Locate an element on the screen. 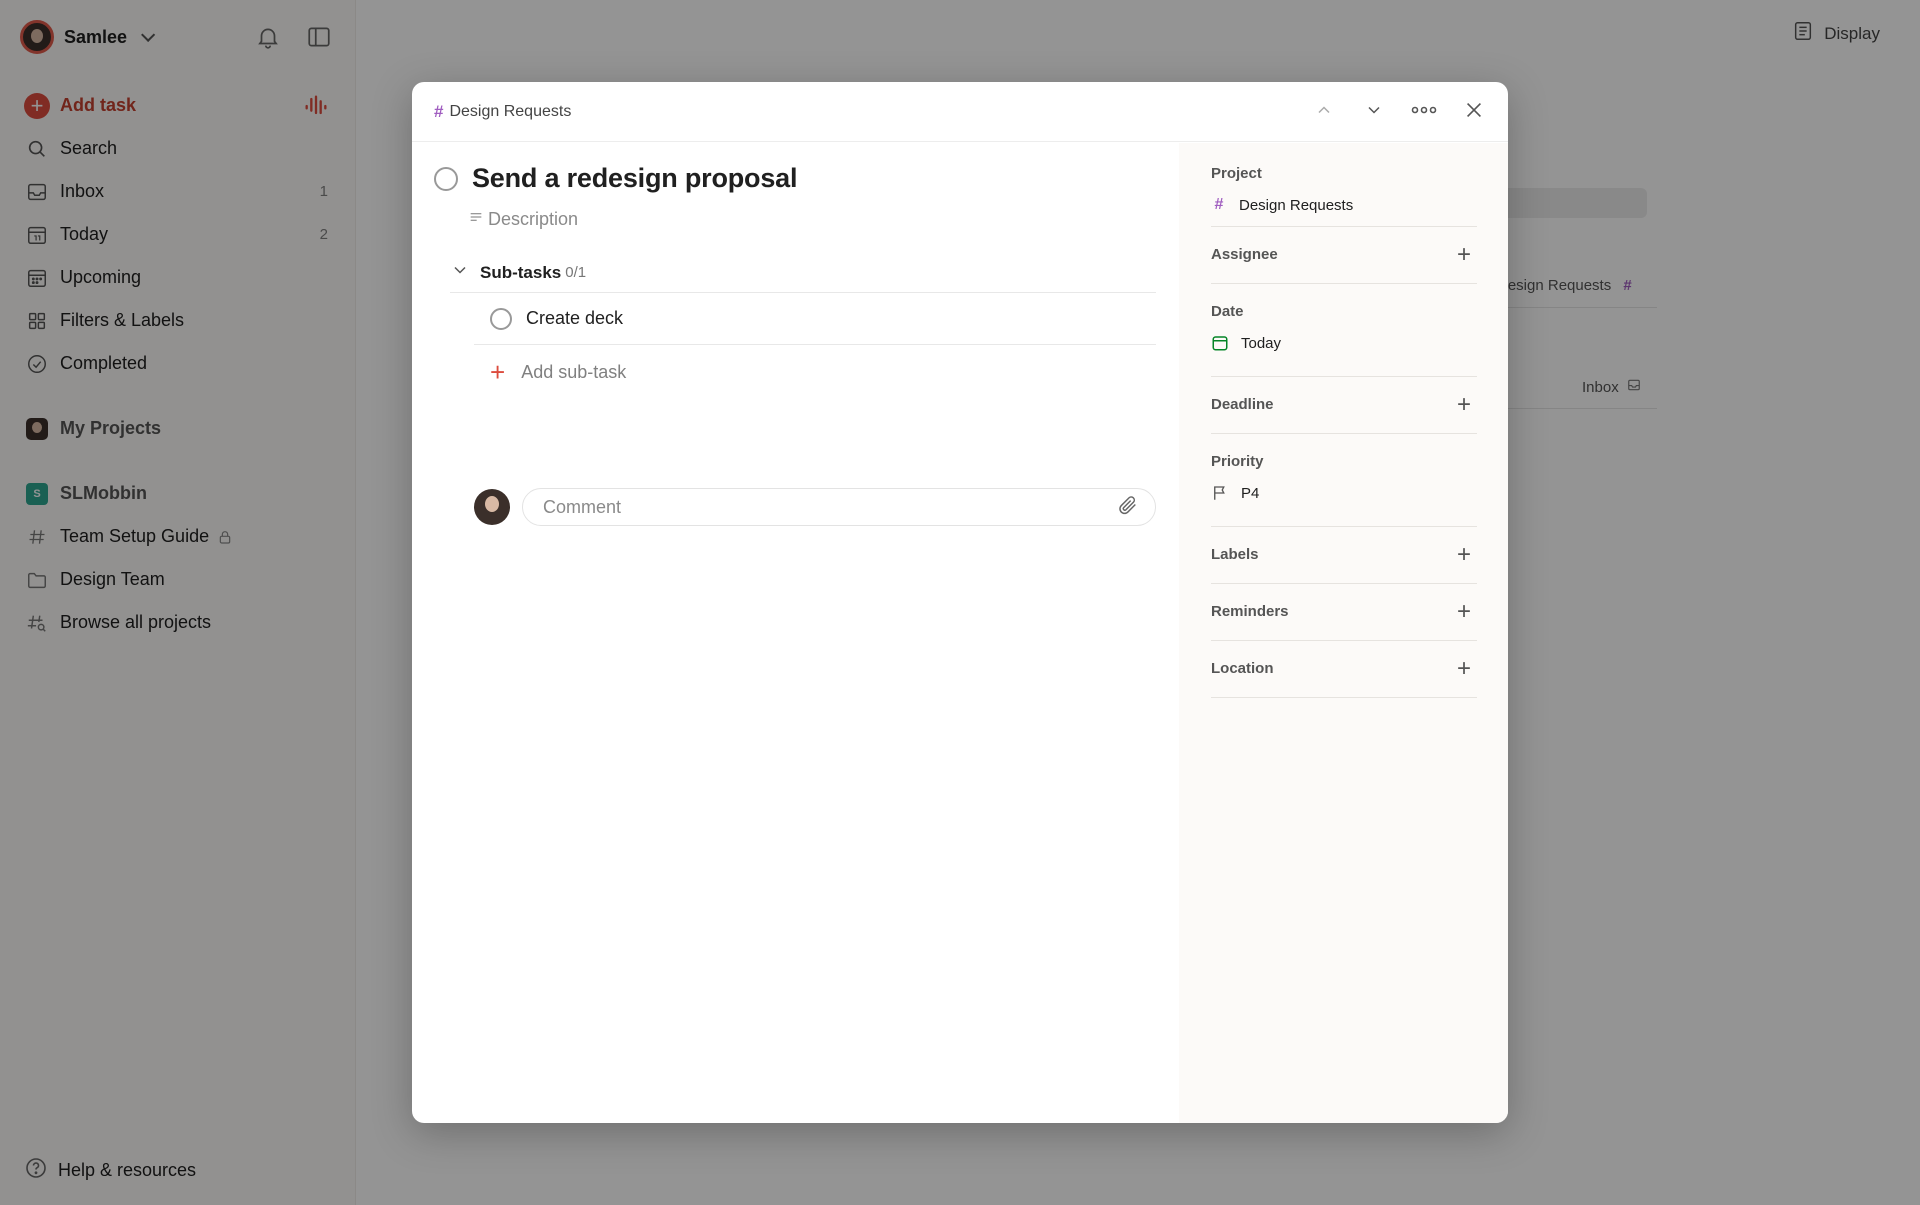 The height and width of the screenshot is (1205, 1920). breadcrumb: # Design Requests is located at coordinates (502, 112).